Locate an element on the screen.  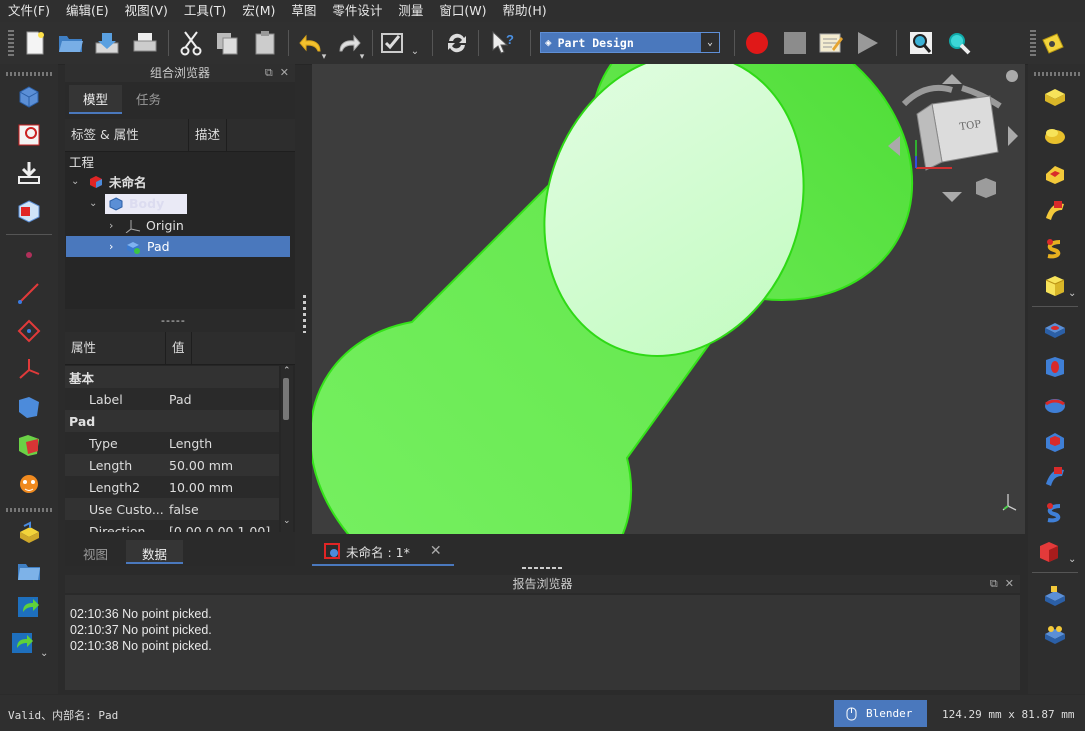
tree-item-document: ⌄ 未命名 is located at coordinates (109, 181).